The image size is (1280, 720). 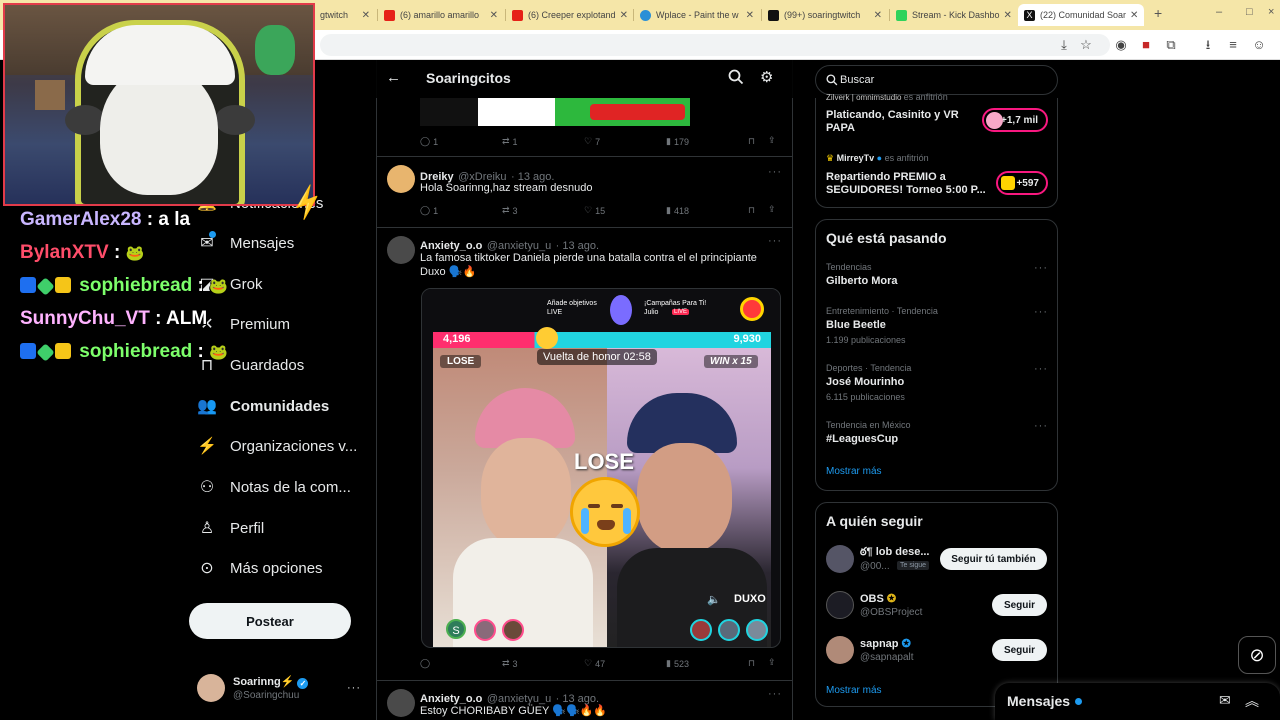 What do you see at coordinates (1233, 45) in the screenshot?
I see `reading-list-icon: ≡` at bounding box center [1233, 45].